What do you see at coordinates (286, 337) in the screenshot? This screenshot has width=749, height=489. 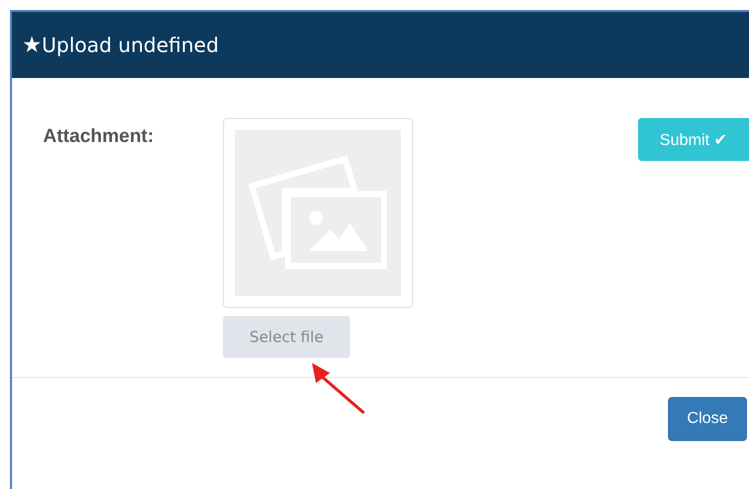 I see `select-file-button: Select file` at bounding box center [286, 337].